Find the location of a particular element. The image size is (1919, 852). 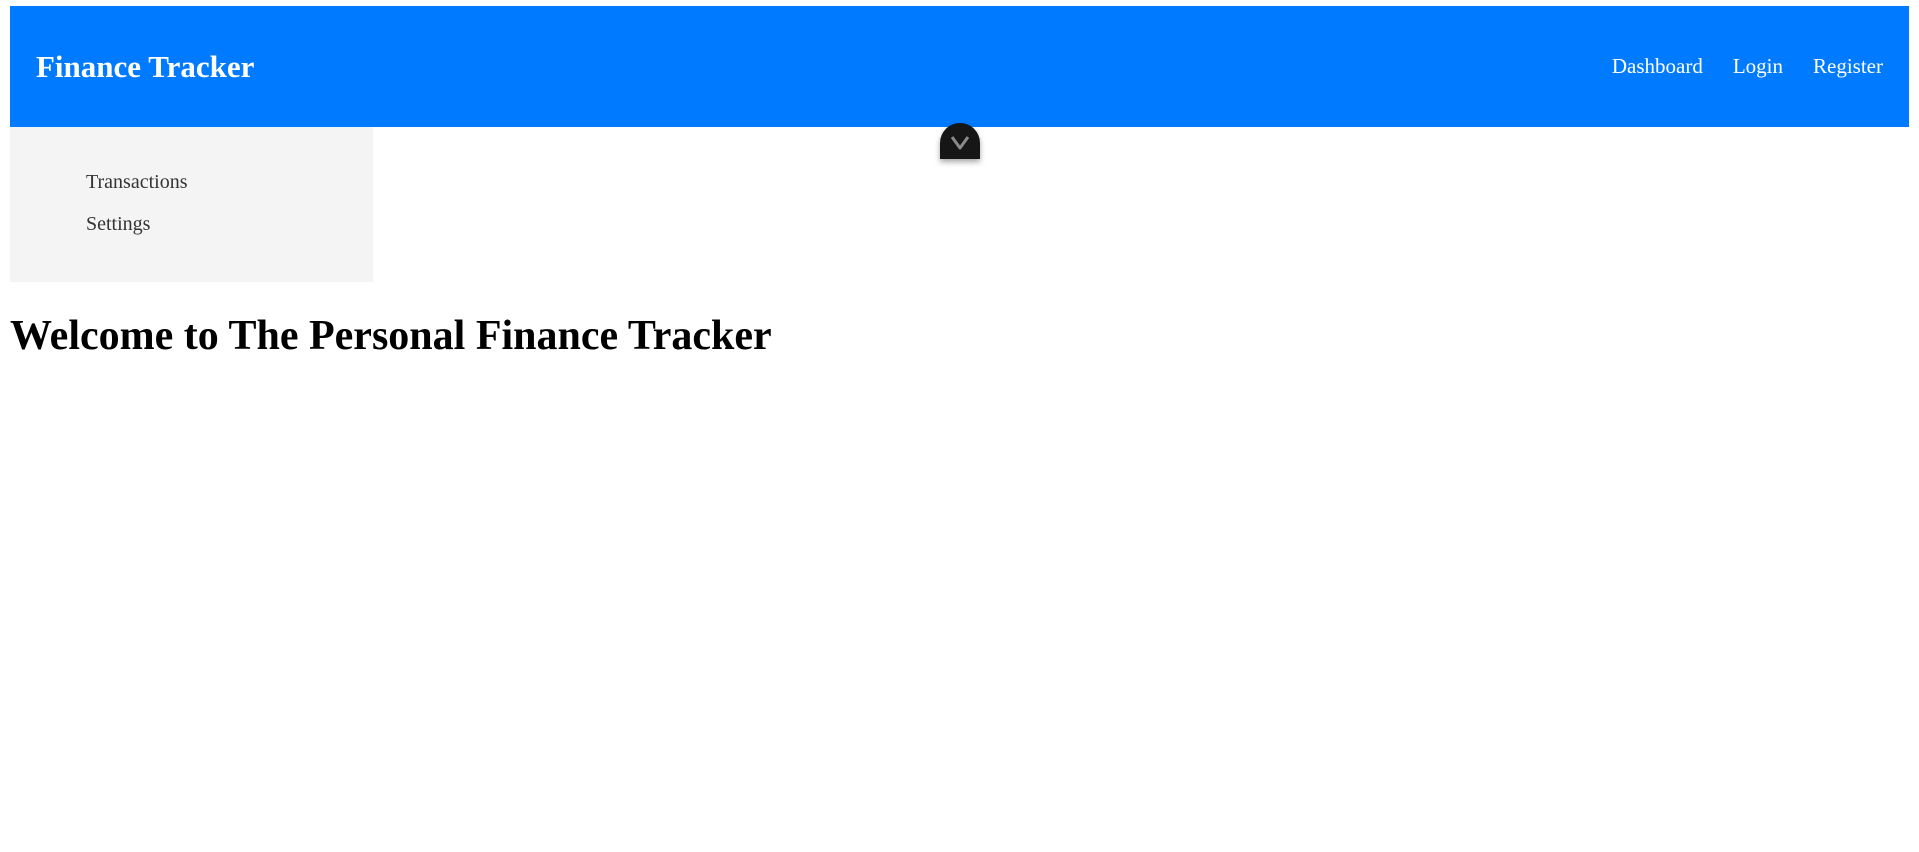

sidebar-link-settings: Settings is located at coordinates (118, 224).